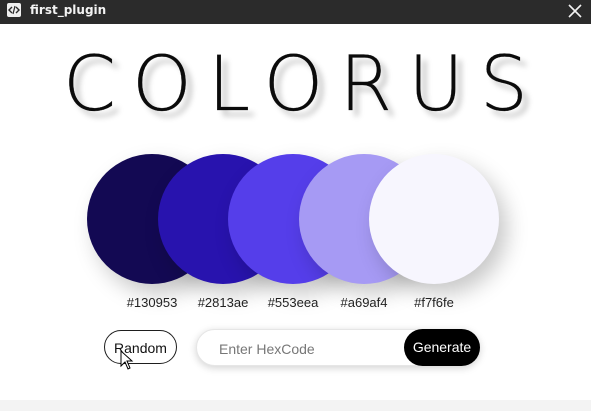 The width and height of the screenshot is (591, 411). I want to click on code-icon, so click(14, 10).